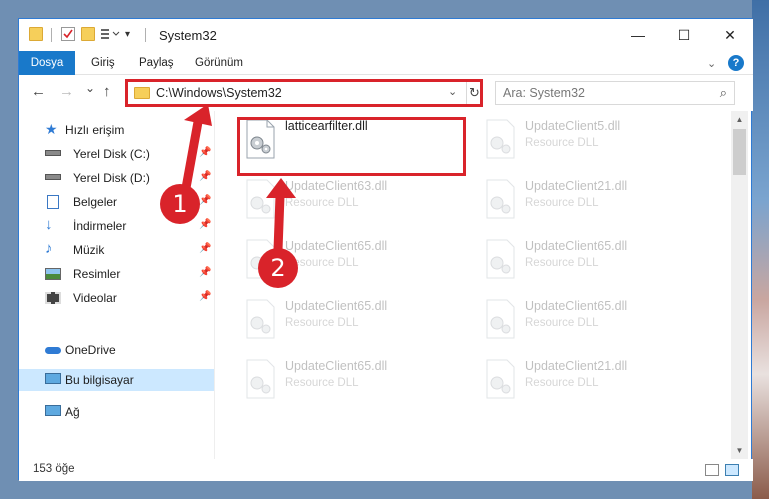 The width and height of the screenshot is (769, 499). What do you see at coordinates (53, 378) in the screenshot?
I see `computer-icon` at bounding box center [53, 378].